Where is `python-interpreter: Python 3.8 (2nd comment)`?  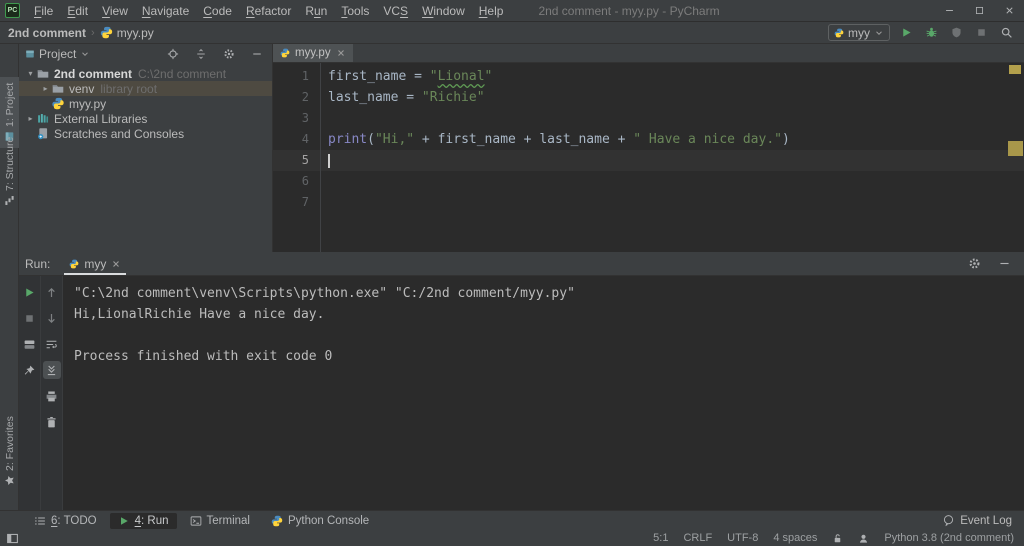
python-interpreter: Python 3.8 (2nd comment) is located at coordinates (949, 538).